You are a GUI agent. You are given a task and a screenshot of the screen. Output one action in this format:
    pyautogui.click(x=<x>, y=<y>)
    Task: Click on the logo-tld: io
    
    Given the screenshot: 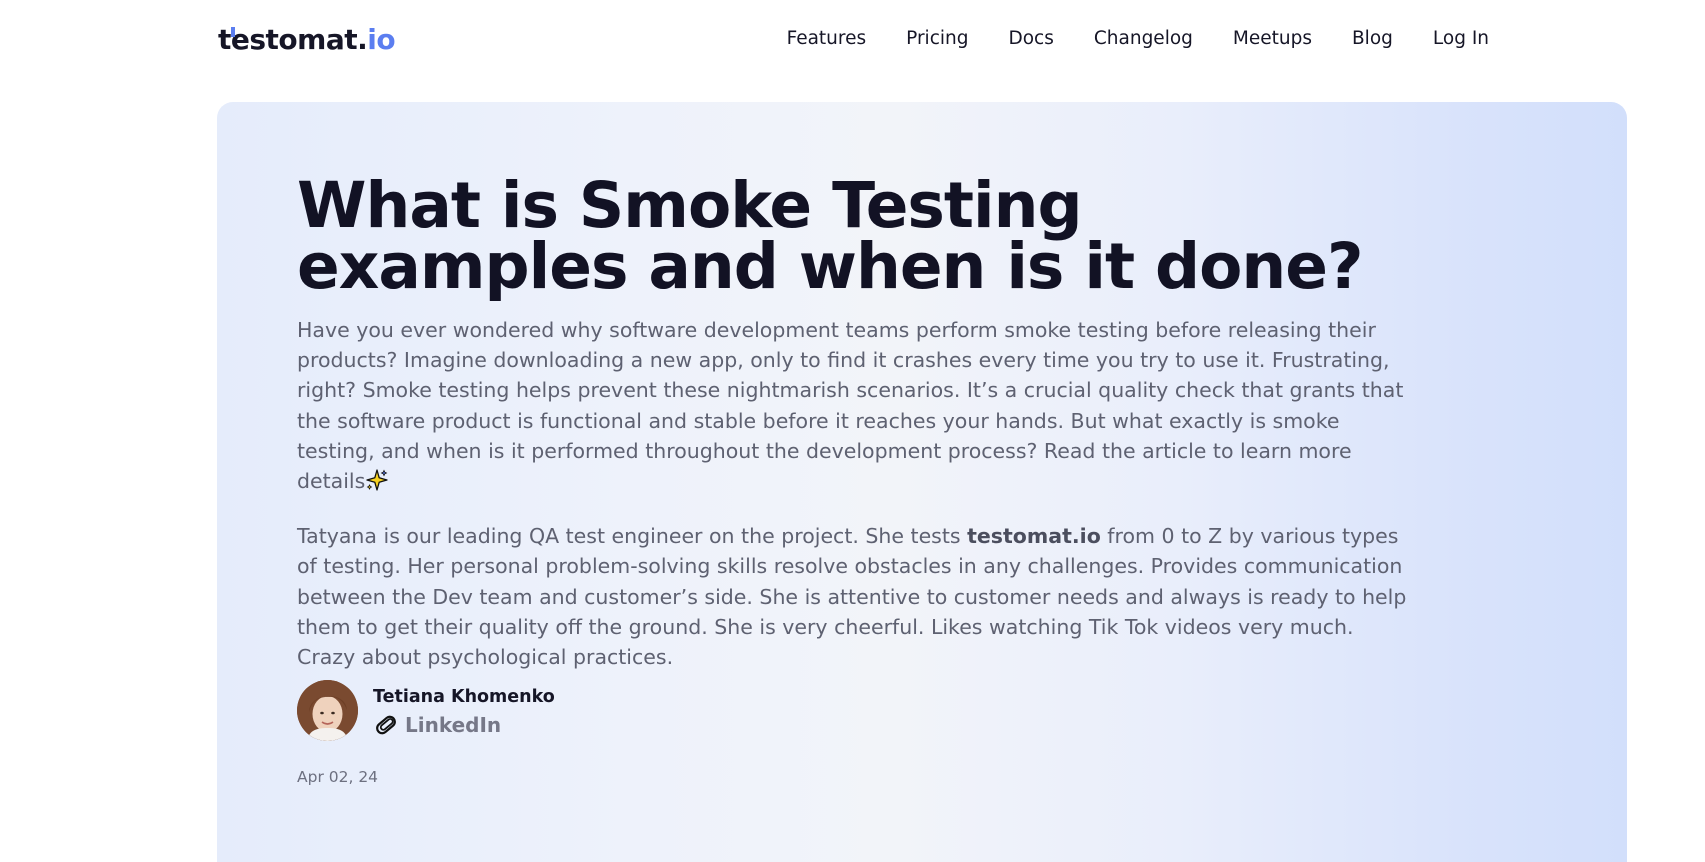 What is the action you would take?
    pyautogui.click(x=381, y=39)
    